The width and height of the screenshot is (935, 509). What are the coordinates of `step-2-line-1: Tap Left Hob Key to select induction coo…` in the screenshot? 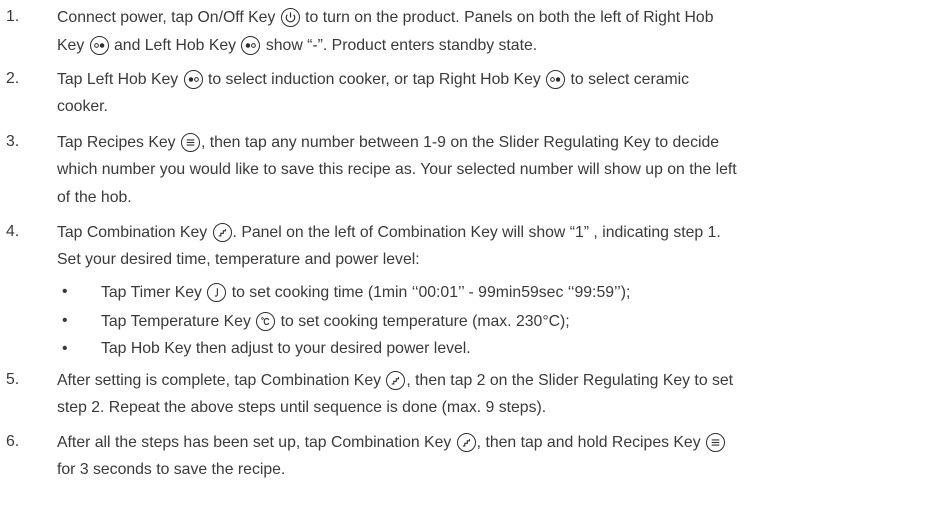 It's located at (373, 79).